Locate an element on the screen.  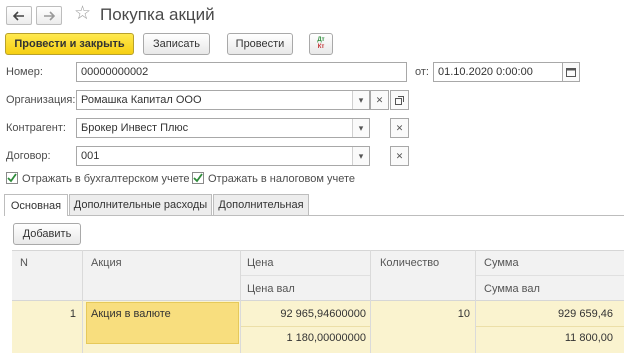
column-header-price-currency: Цена вал is located at coordinates (271, 289).